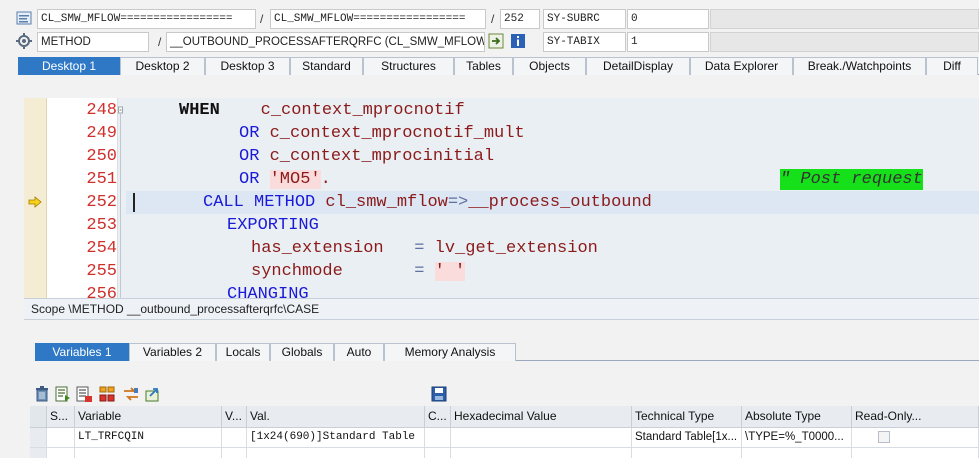 The height and width of the screenshot is (458, 979). What do you see at coordinates (297, 271) in the screenshot?
I see `identifier: synchmode` at bounding box center [297, 271].